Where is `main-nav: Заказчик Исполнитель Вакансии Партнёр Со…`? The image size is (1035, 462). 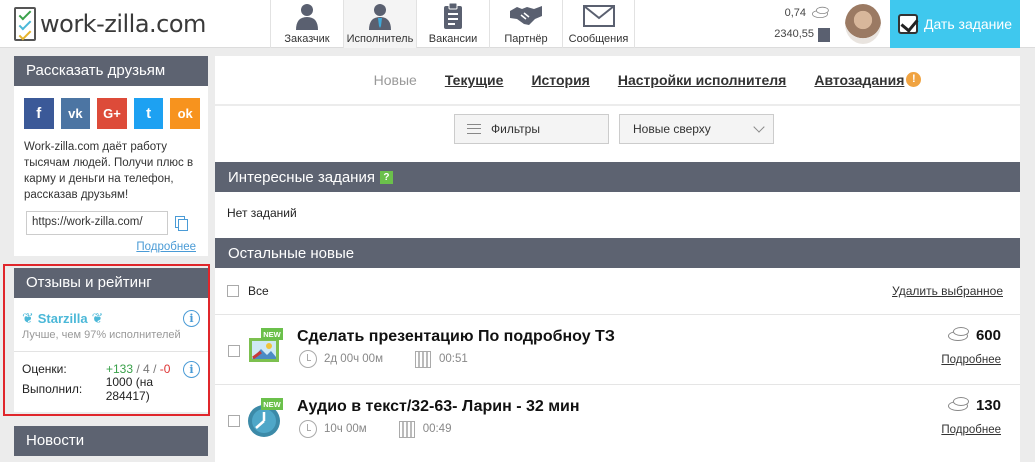 main-nav: Заказчик Исполнитель Вакансии Партнёр Со… is located at coordinates (452, 24).